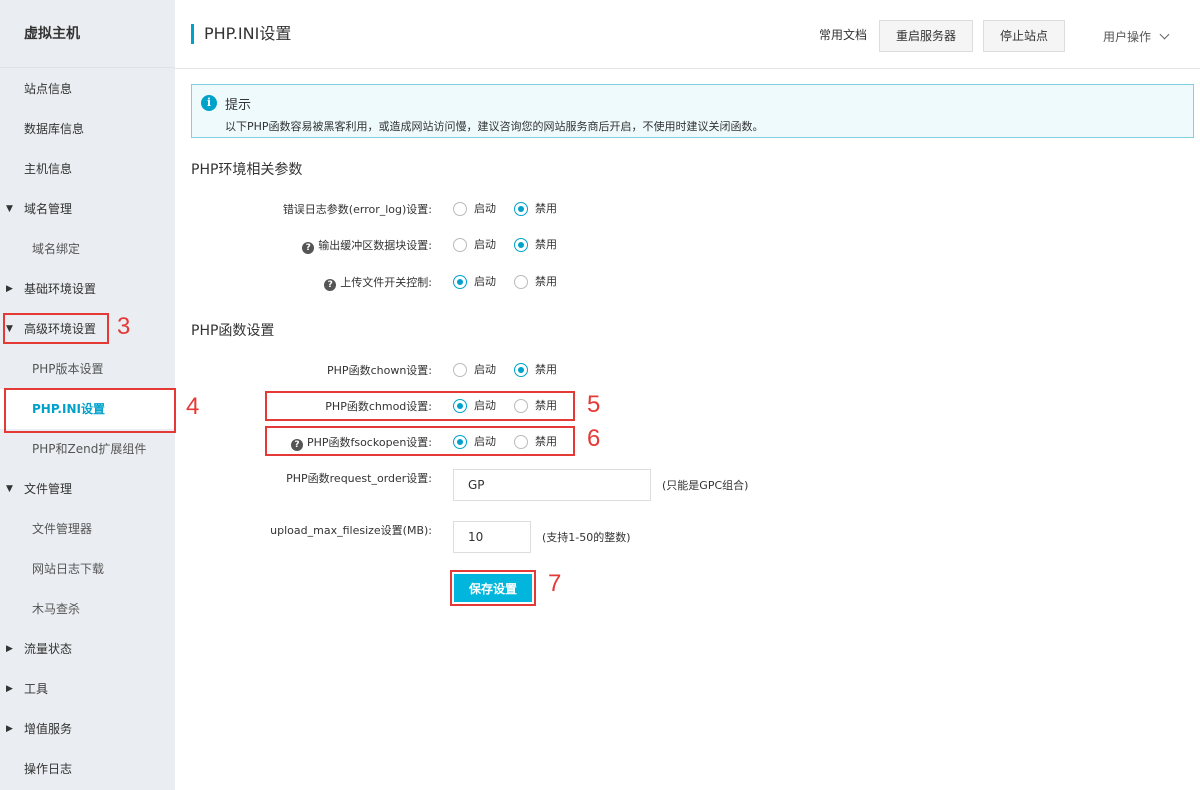 Image resolution: width=1200 pixels, height=790 pixels. I want to click on sidebar-item-host-info: 主机信息, so click(87, 169).